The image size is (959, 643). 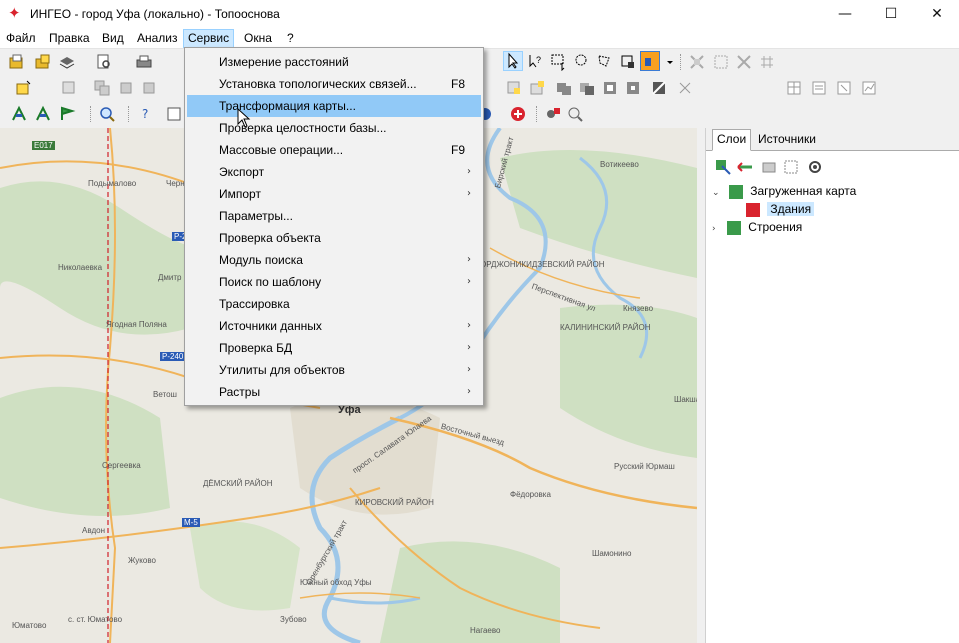 I want to click on query-icon: ?, so click(x=149, y=114).